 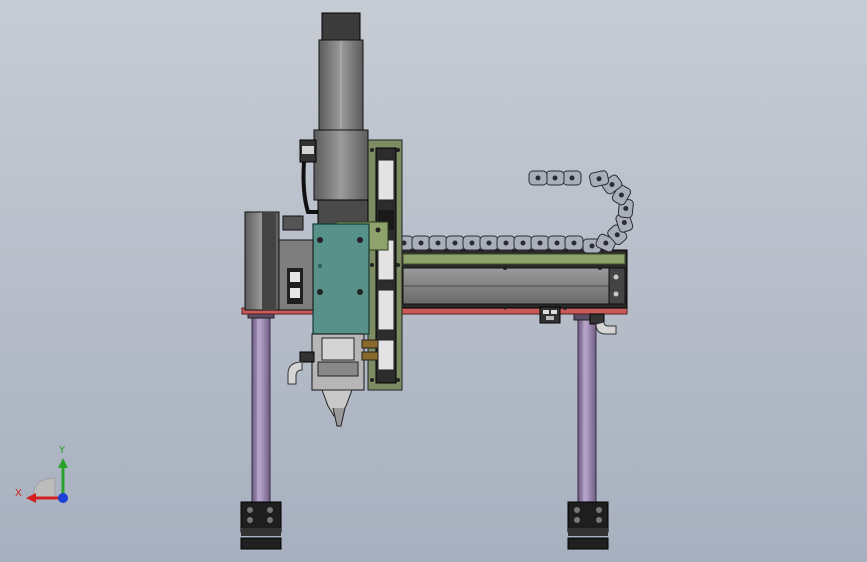 I want to click on right-base-block, so click(x=588, y=525).